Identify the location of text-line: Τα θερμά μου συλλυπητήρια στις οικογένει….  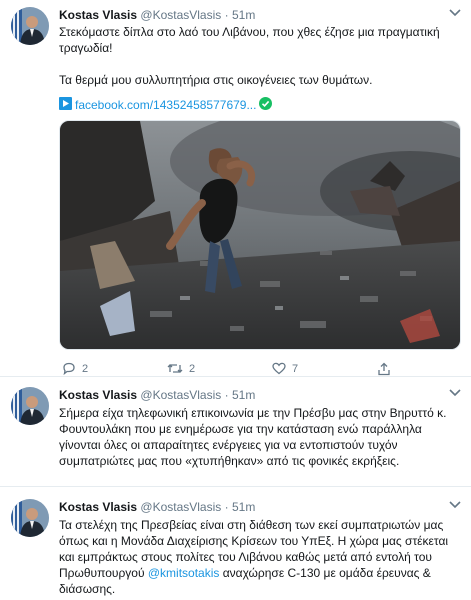
(216, 80).